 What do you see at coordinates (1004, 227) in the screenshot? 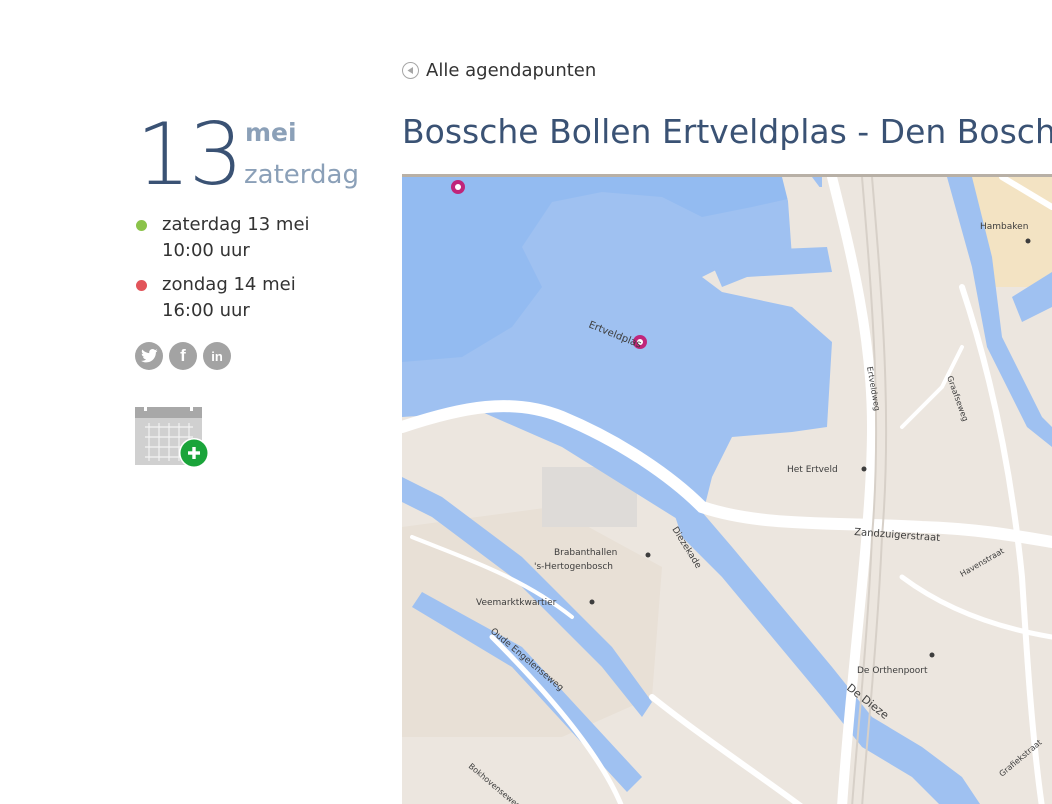
I see `map-label-hambaken: Hambaken` at bounding box center [1004, 227].